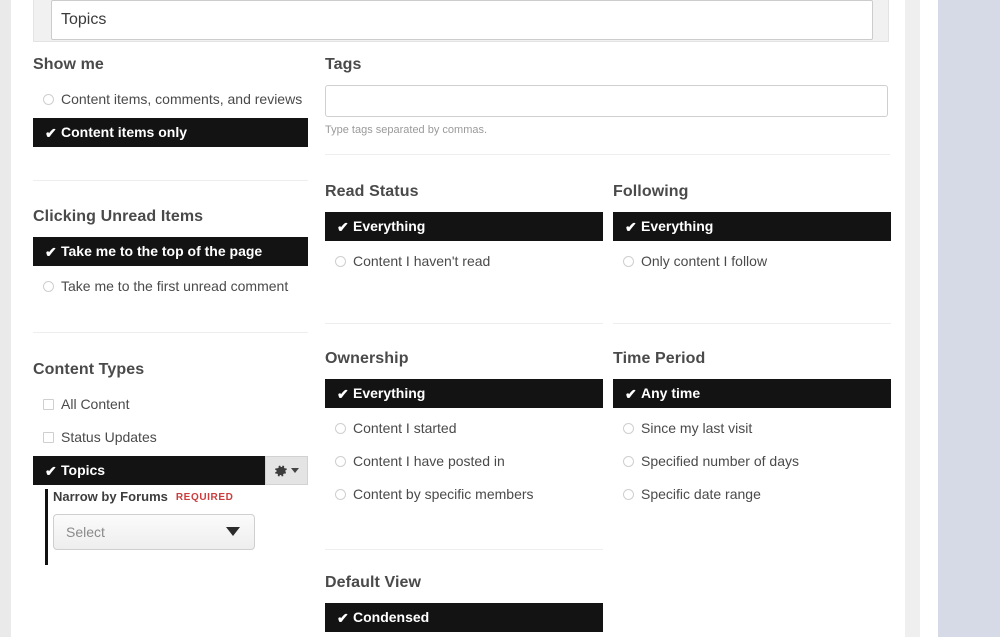 This screenshot has height=637, width=1000. I want to click on topics-input, so click(462, 20).